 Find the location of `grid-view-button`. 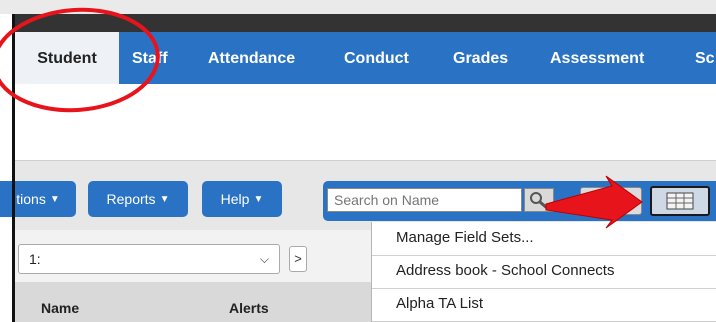

grid-view-button is located at coordinates (680, 201).